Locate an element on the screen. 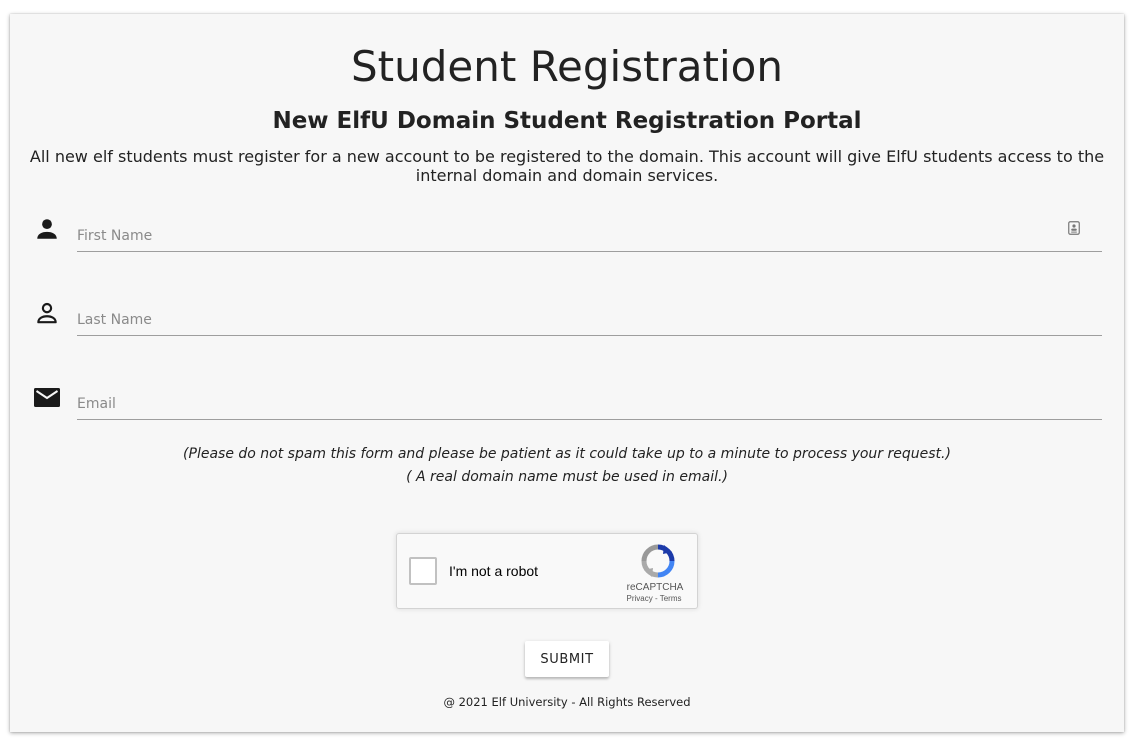 The height and width of the screenshot is (744, 1132). terms-link: Terms is located at coordinates (671, 598).